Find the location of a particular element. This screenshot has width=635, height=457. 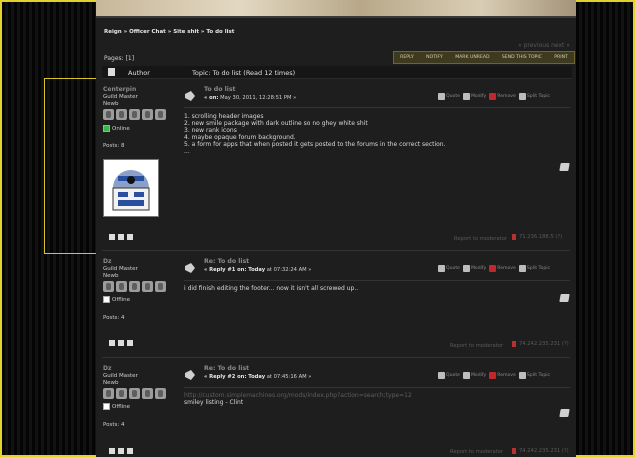

ip-address: 74.242.235.231 (?) is located at coordinates (540, 451).